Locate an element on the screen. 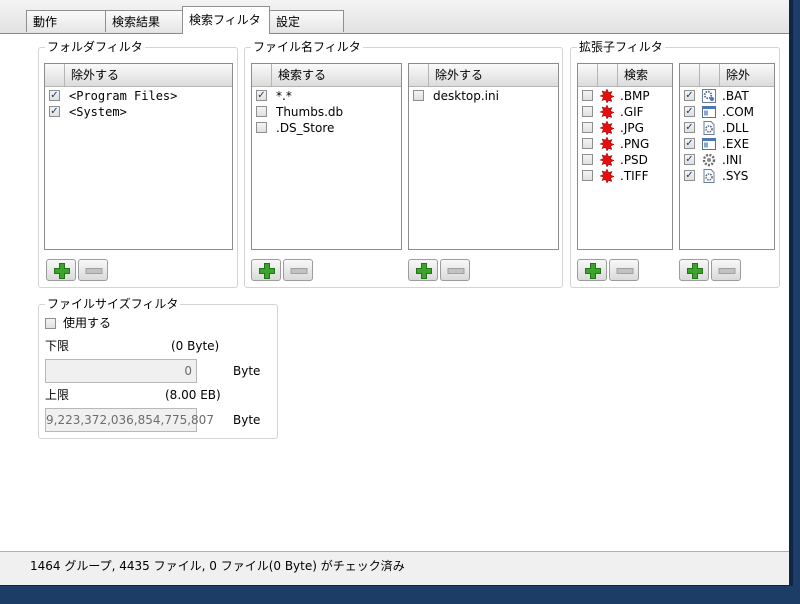 The width and height of the screenshot is (800, 604). add-button is located at coordinates (61, 270).